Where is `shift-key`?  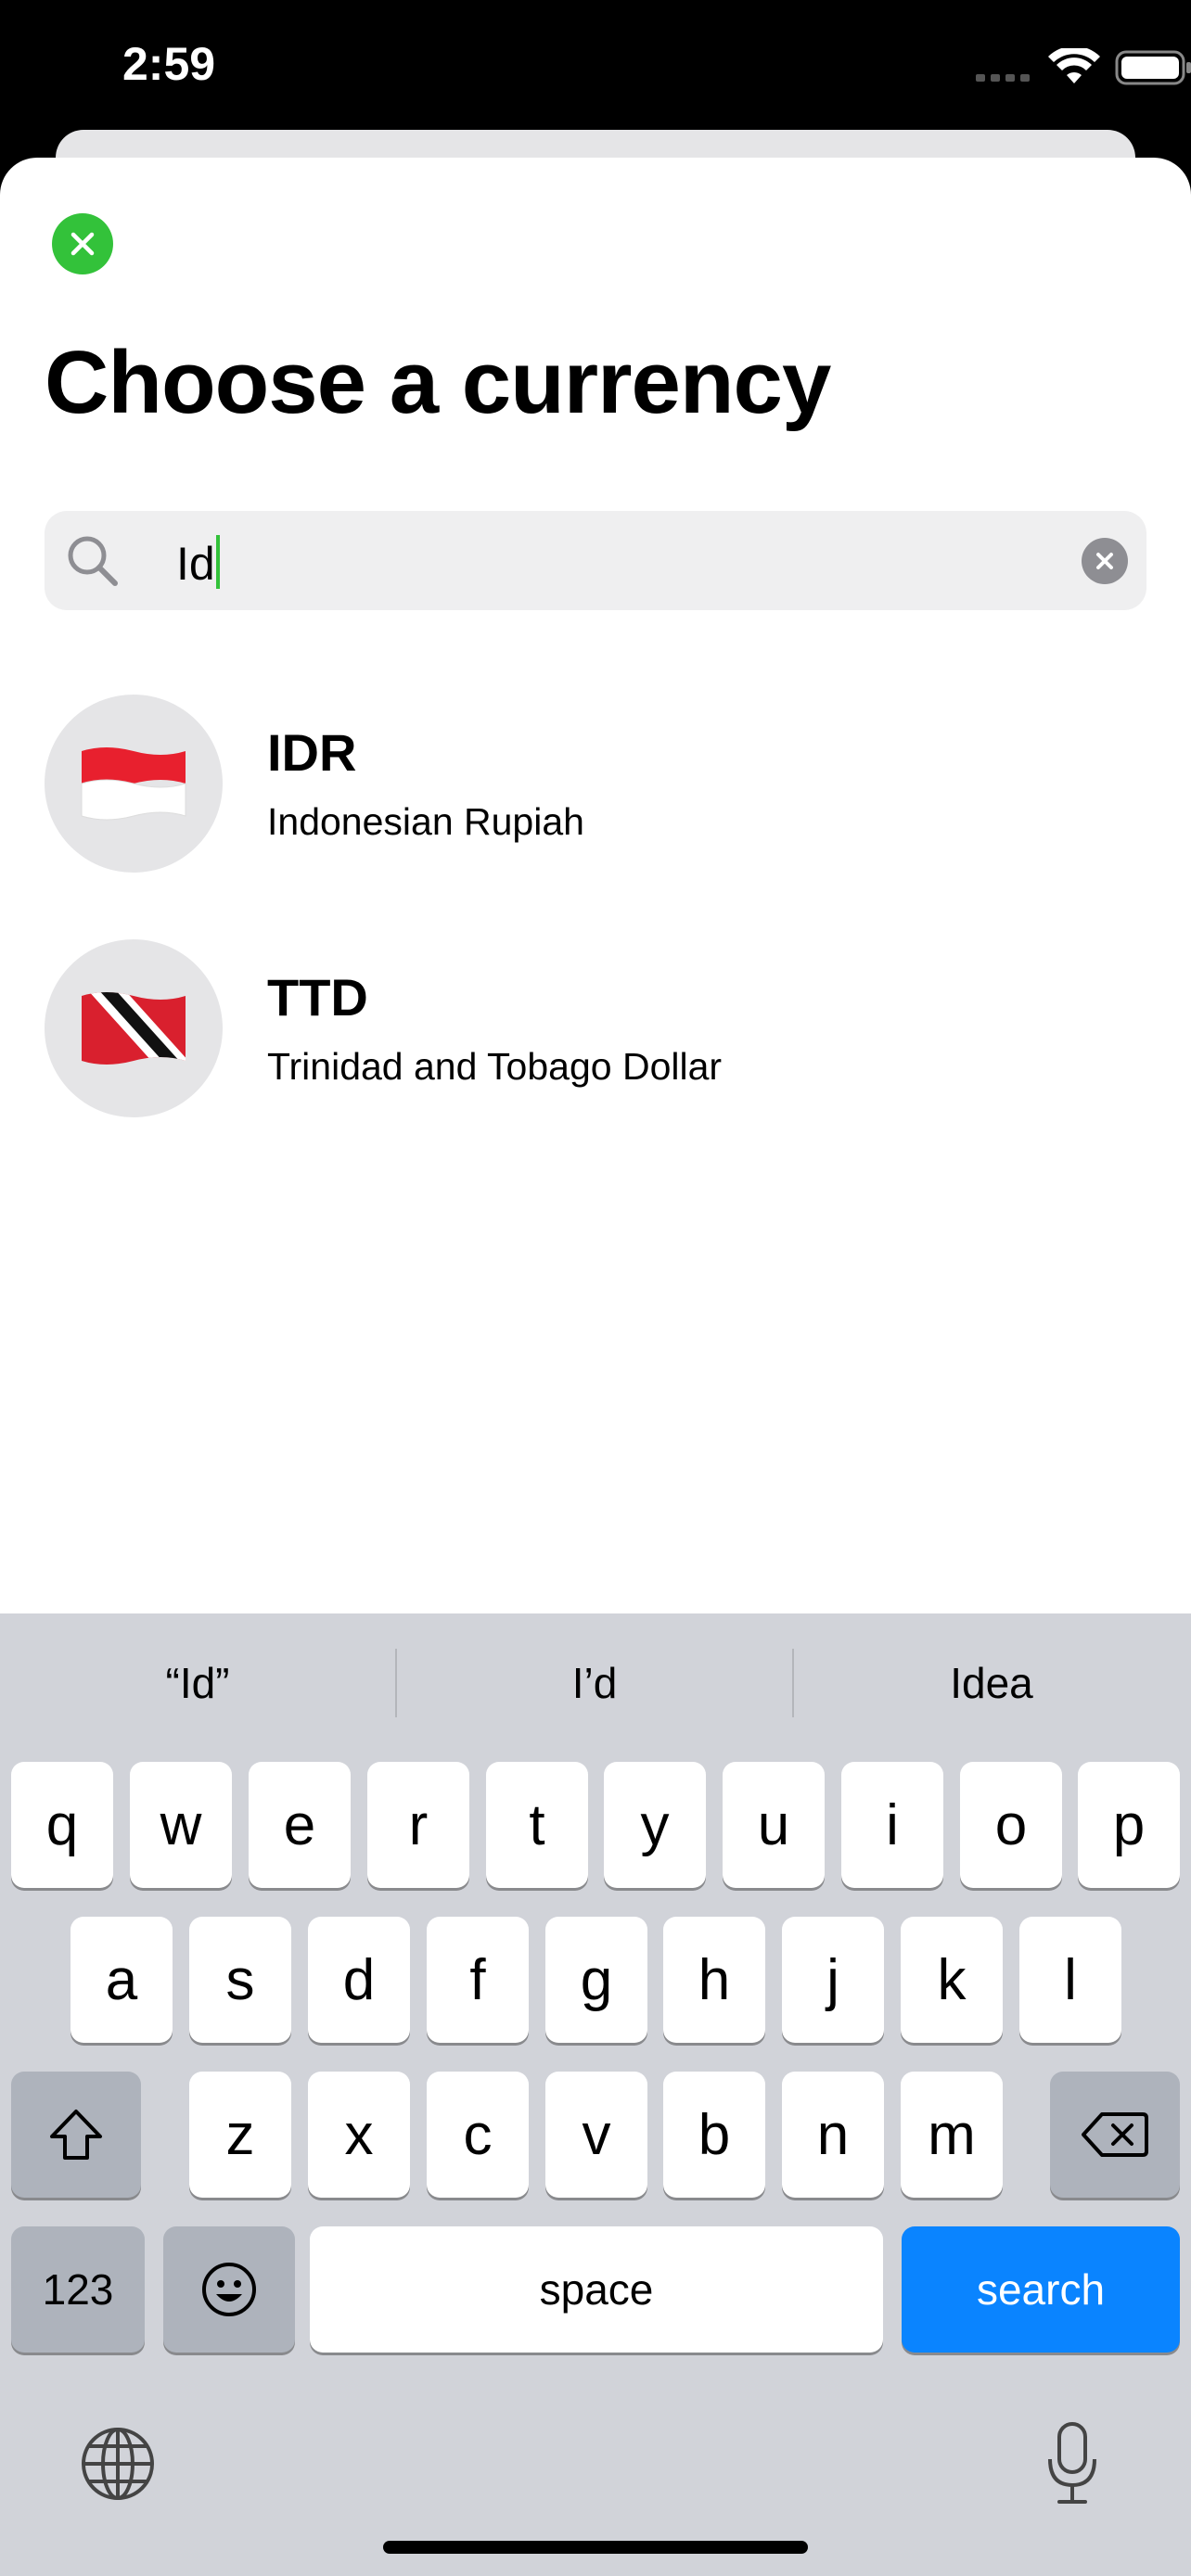
shift-key is located at coordinates (76, 2135).